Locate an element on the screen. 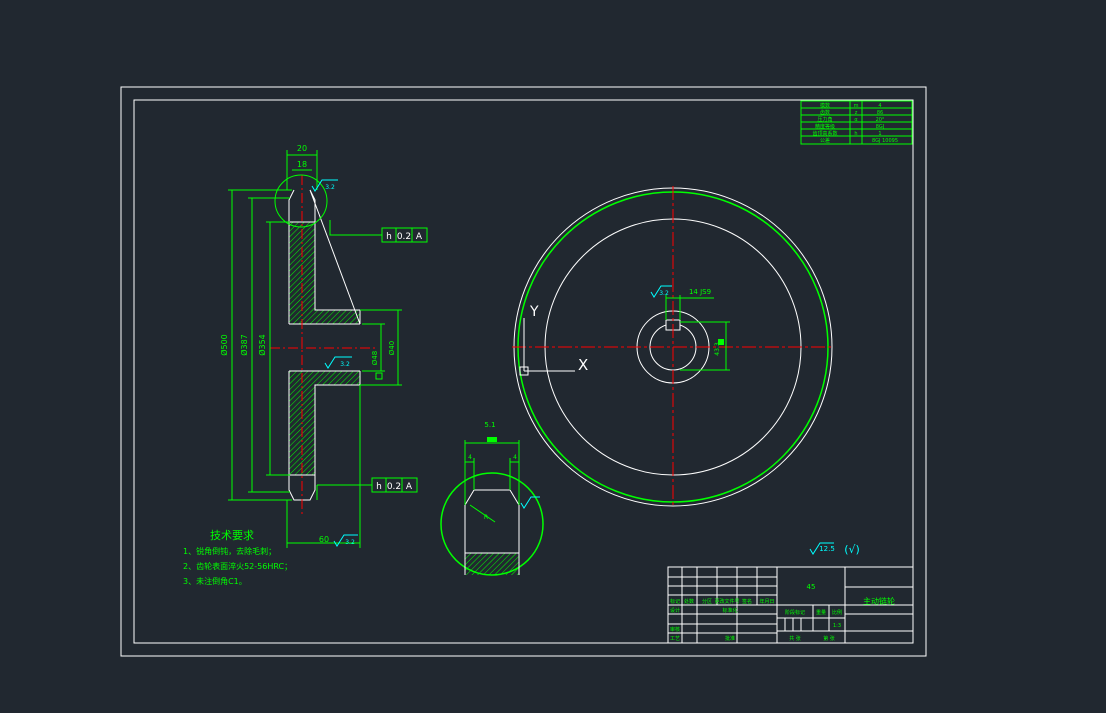 Image resolution: width=1106 pixels, height=713 pixels. svg-text: 重量 is located at coordinates (821, 612).